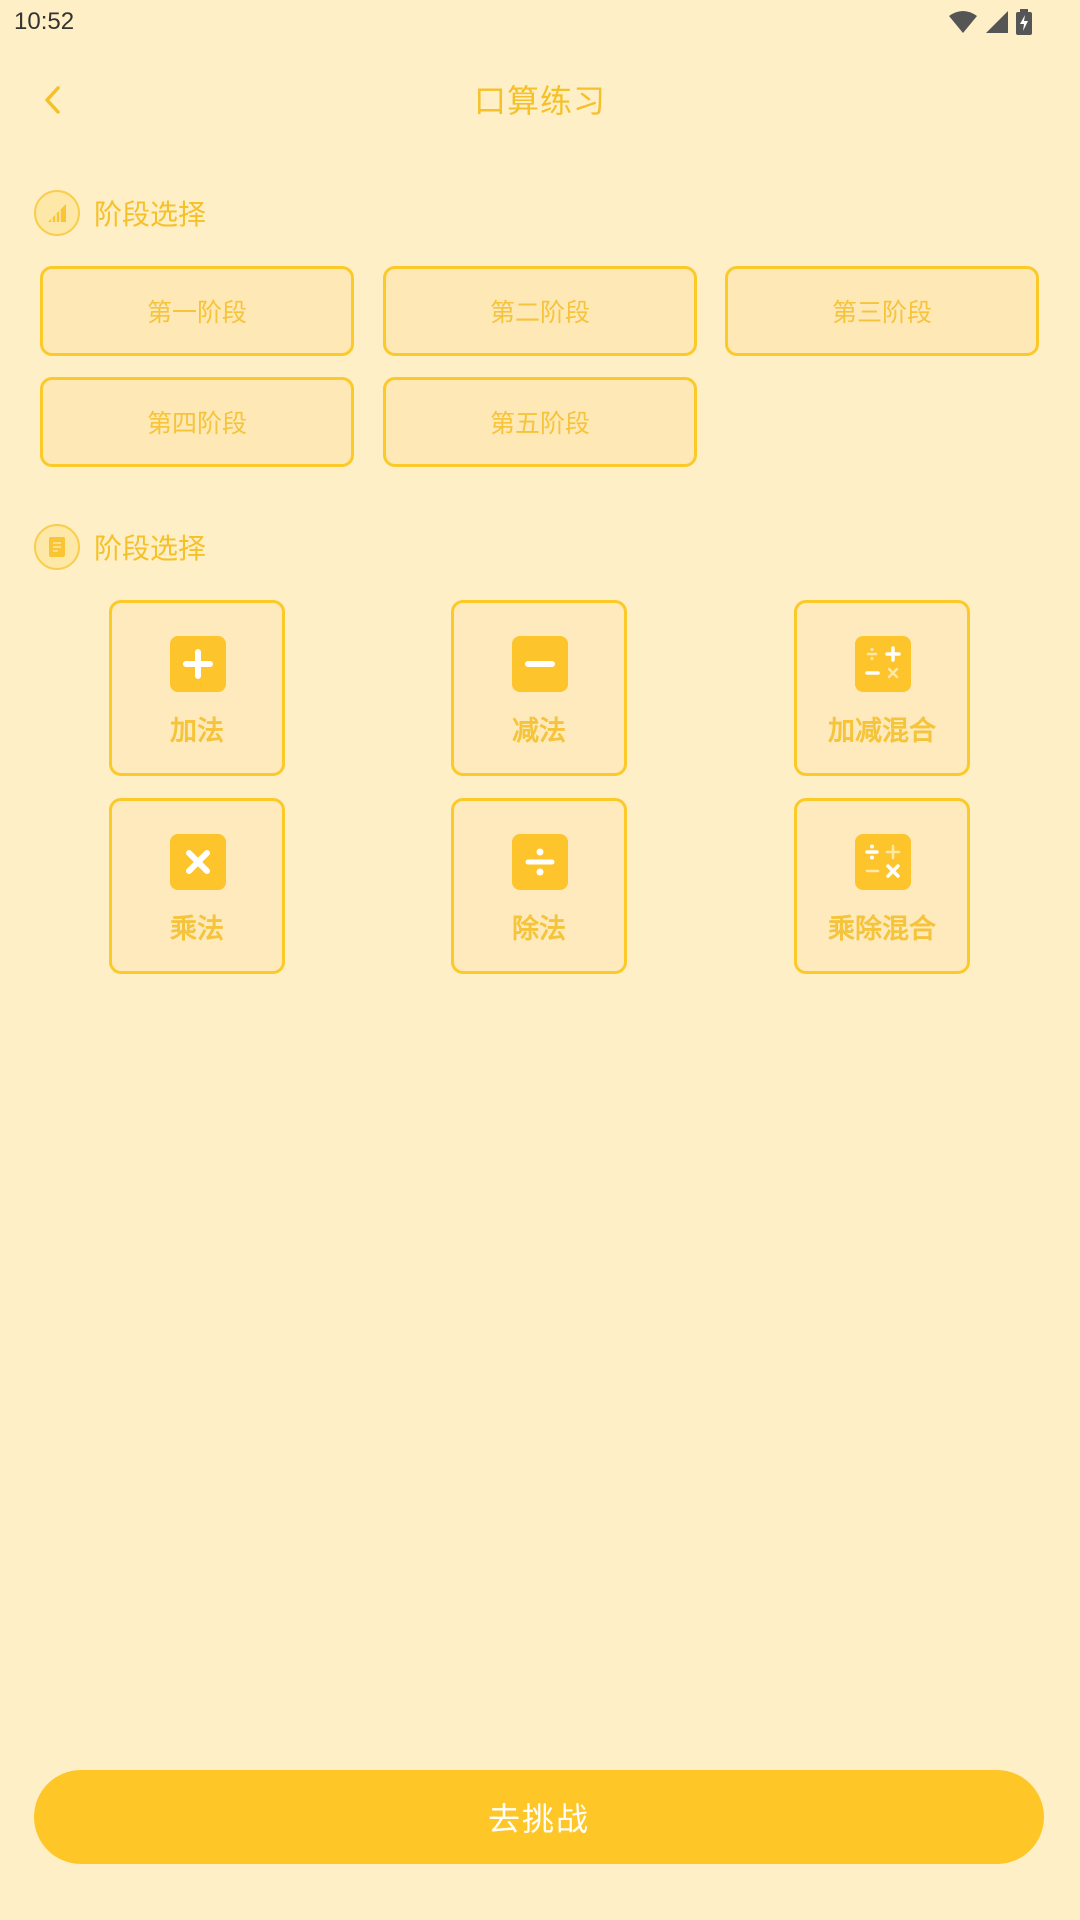 This screenshot has width=1080, height=1920. What do you see at coordinates (540, 22) in the screenshot?
I see `status-bar: 10:52` at bounding box center [540, 22].